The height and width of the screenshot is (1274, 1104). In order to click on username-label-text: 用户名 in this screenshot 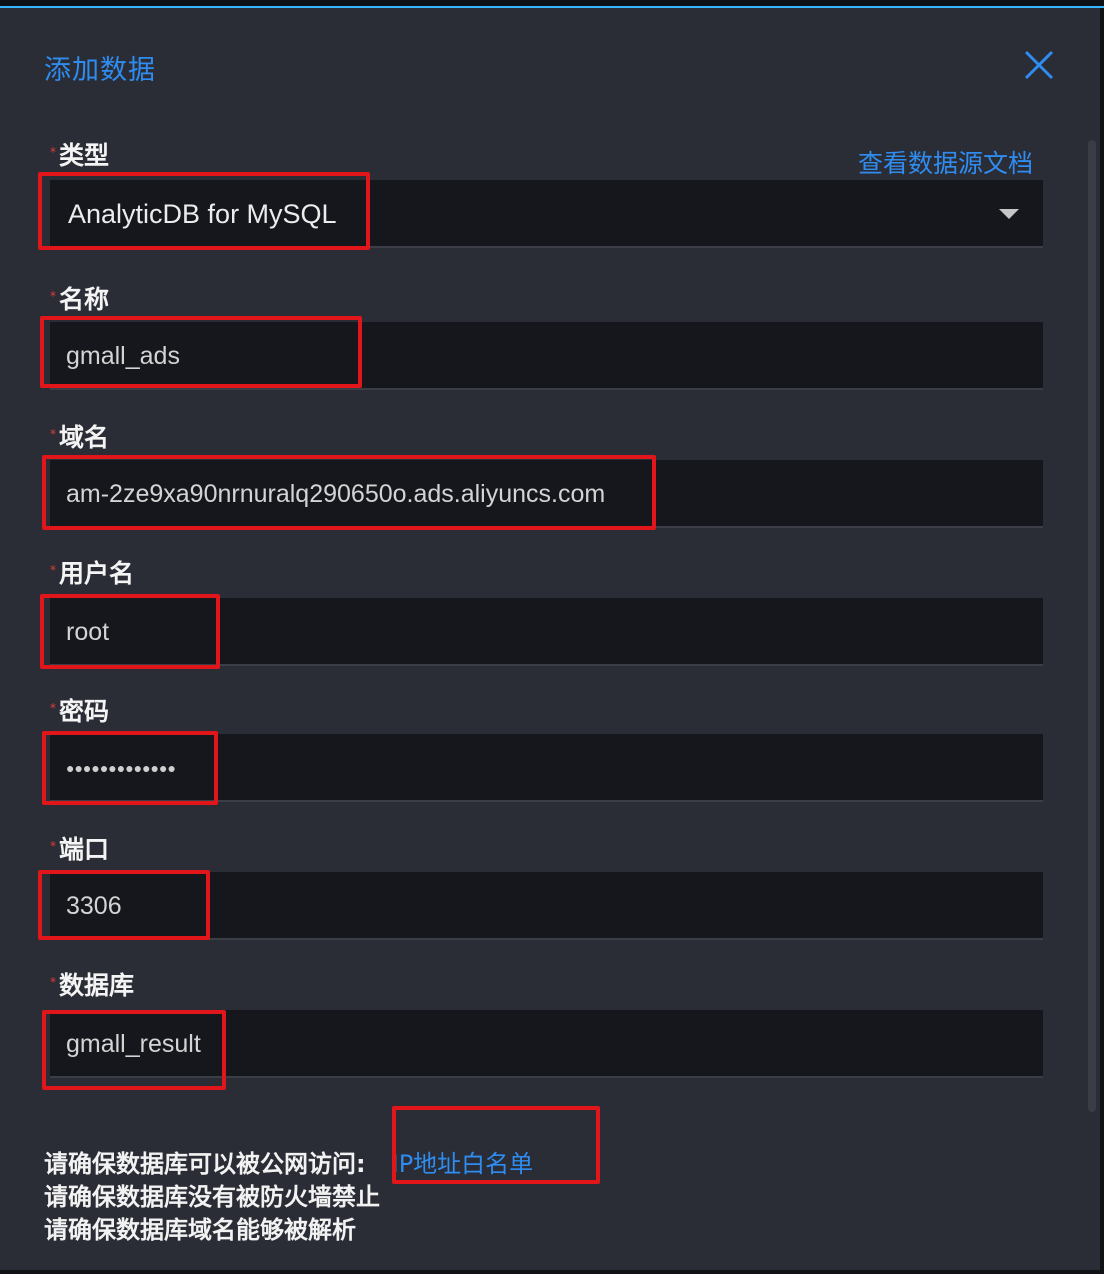, I will do `click(97, 573)`.